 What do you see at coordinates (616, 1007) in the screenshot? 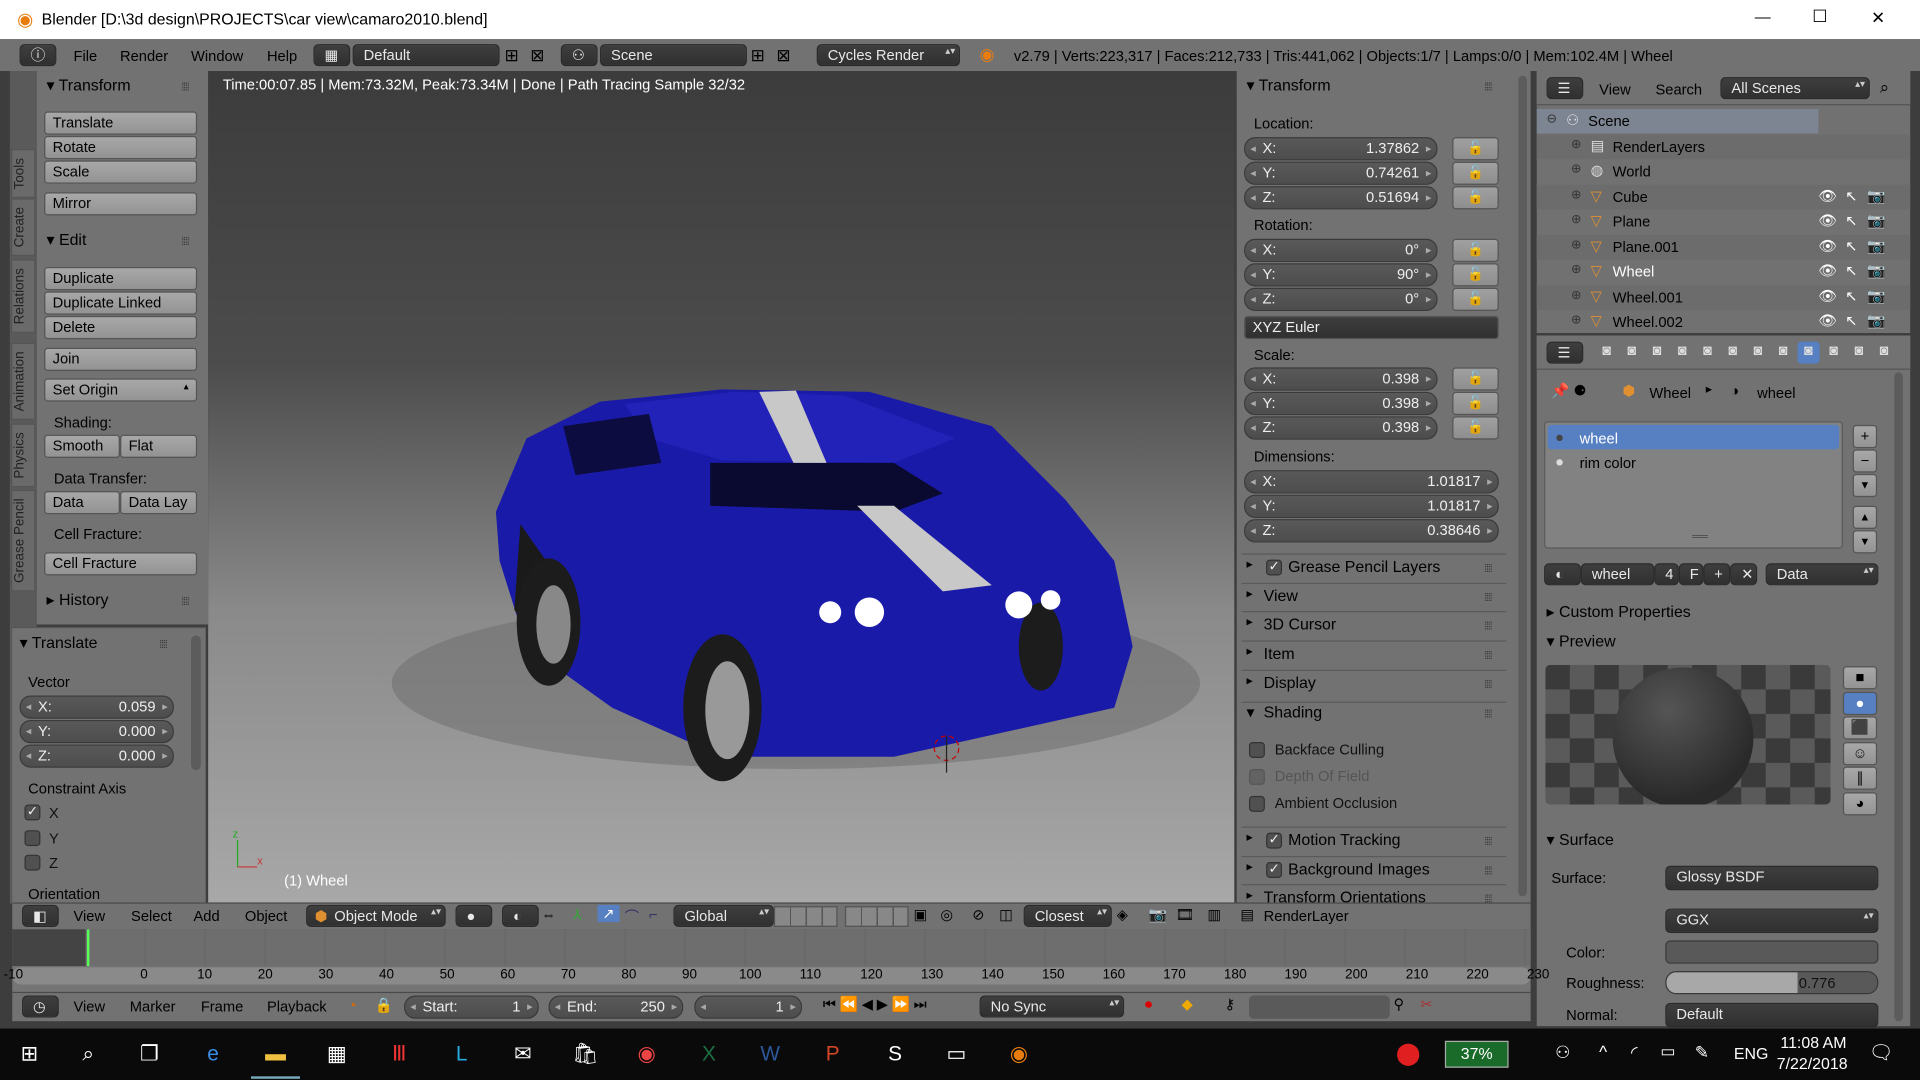
I see `end-frame-field: End: 250` at bounding box center [616, 1007].